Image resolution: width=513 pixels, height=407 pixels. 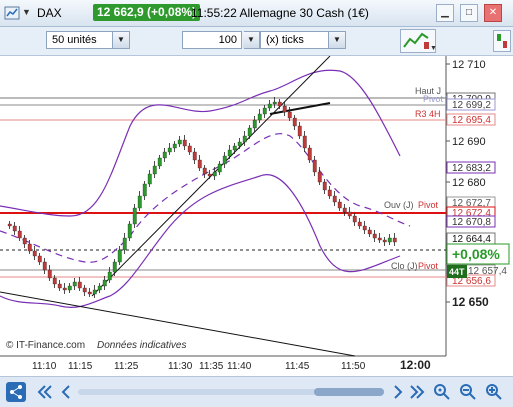 What do you see at coordinates (404, 266) in the screenshot?
I see `label-clo-j: Clo (J)` at bounding box center [404, 266].